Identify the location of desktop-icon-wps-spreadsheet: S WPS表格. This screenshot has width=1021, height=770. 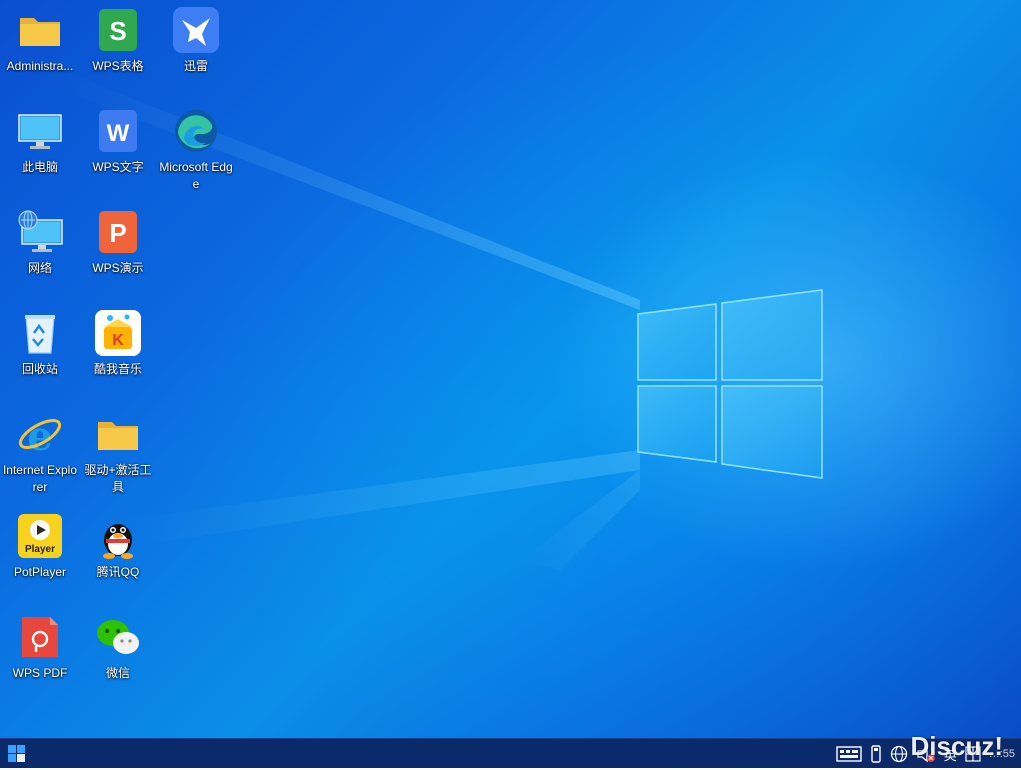
(118, 52).